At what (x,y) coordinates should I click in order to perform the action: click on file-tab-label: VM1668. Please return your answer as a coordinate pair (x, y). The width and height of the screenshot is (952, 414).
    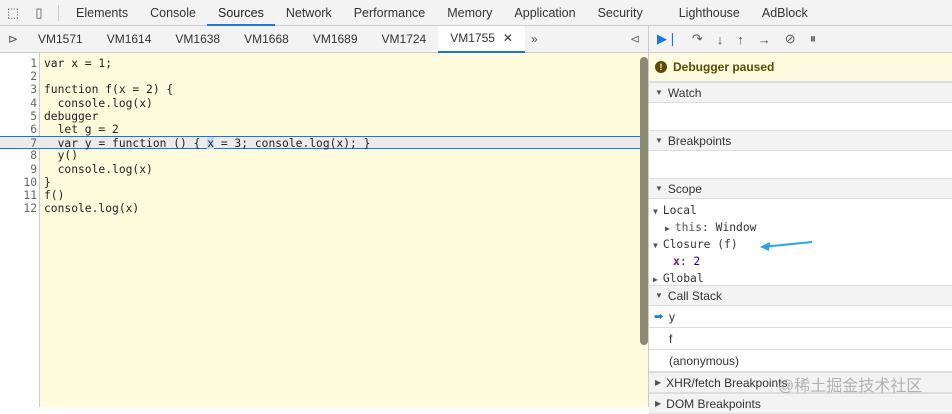
    Looking at the image, I should click on (266, 38).